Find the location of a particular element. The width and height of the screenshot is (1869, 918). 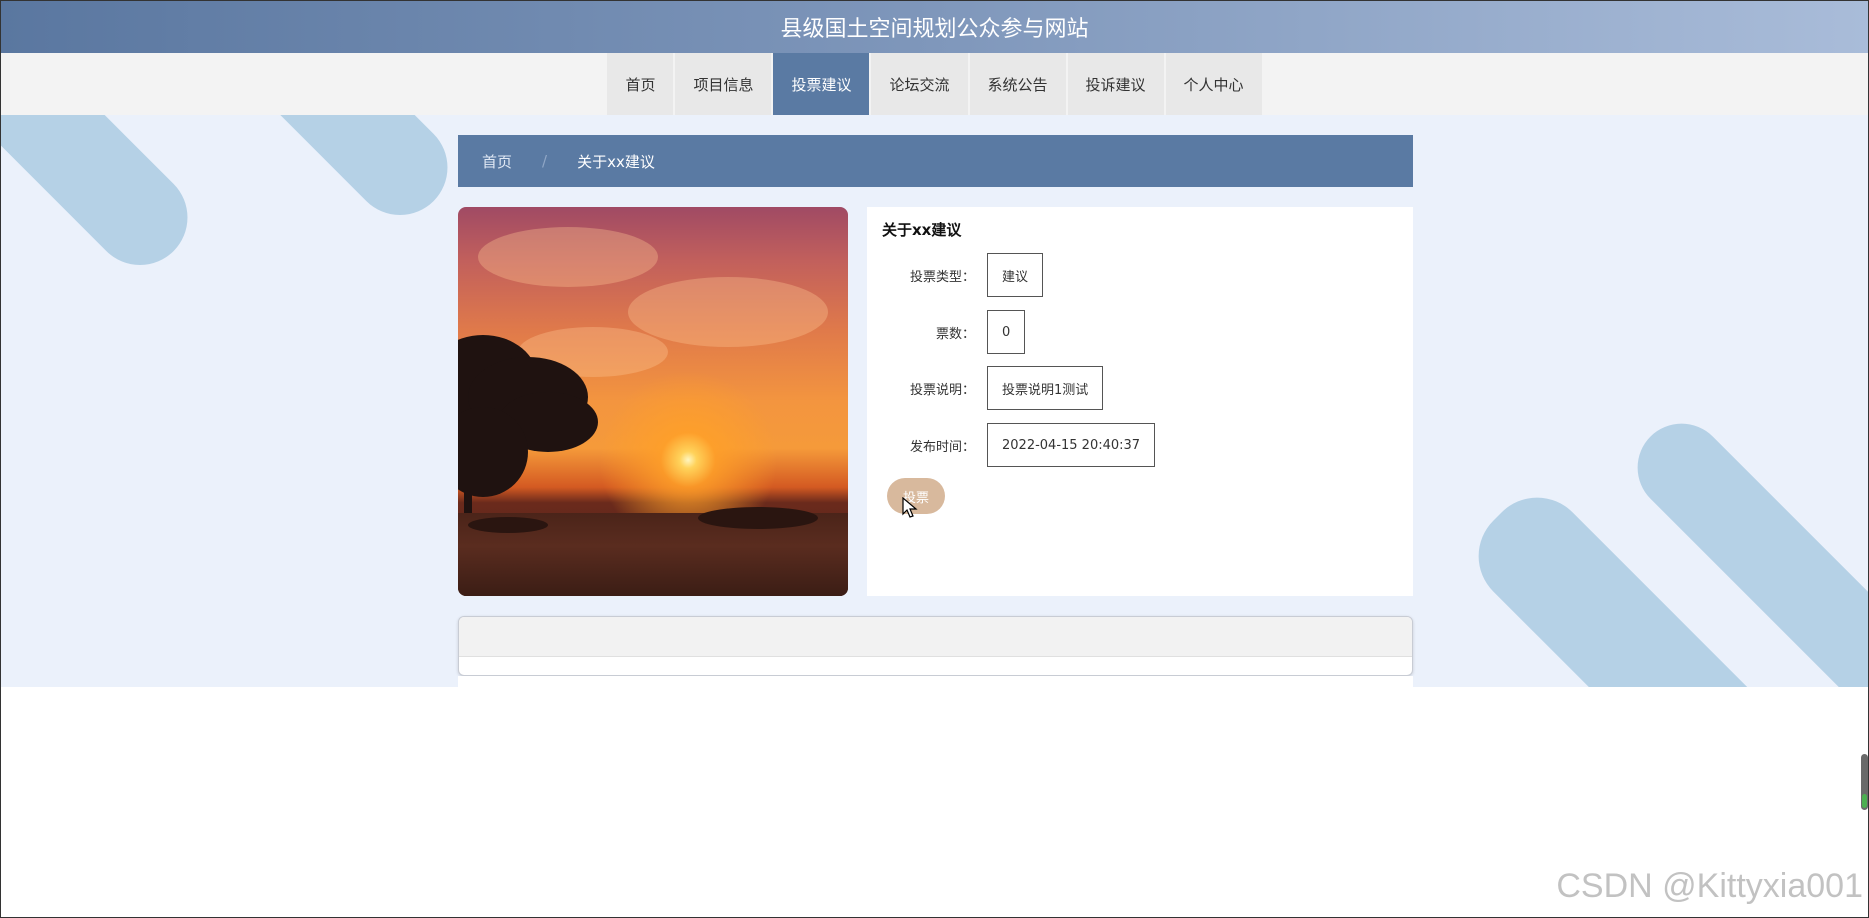

breadcrumb-home: 首页 is located at coordinates (497, 161).